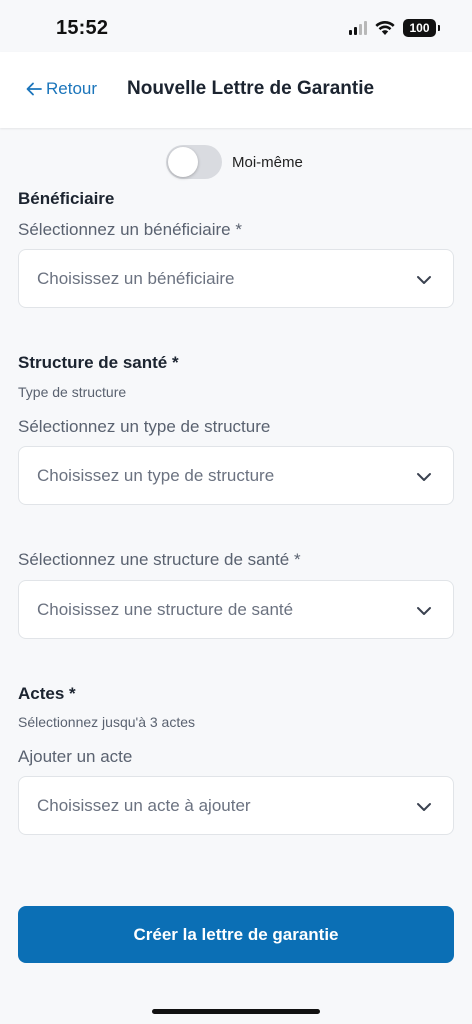 Image resolution: width=472 pixels, height=1024 pixels. I want to click on add-act-placeholder: Choisissez un acte à ajouter, so click(144, 805).